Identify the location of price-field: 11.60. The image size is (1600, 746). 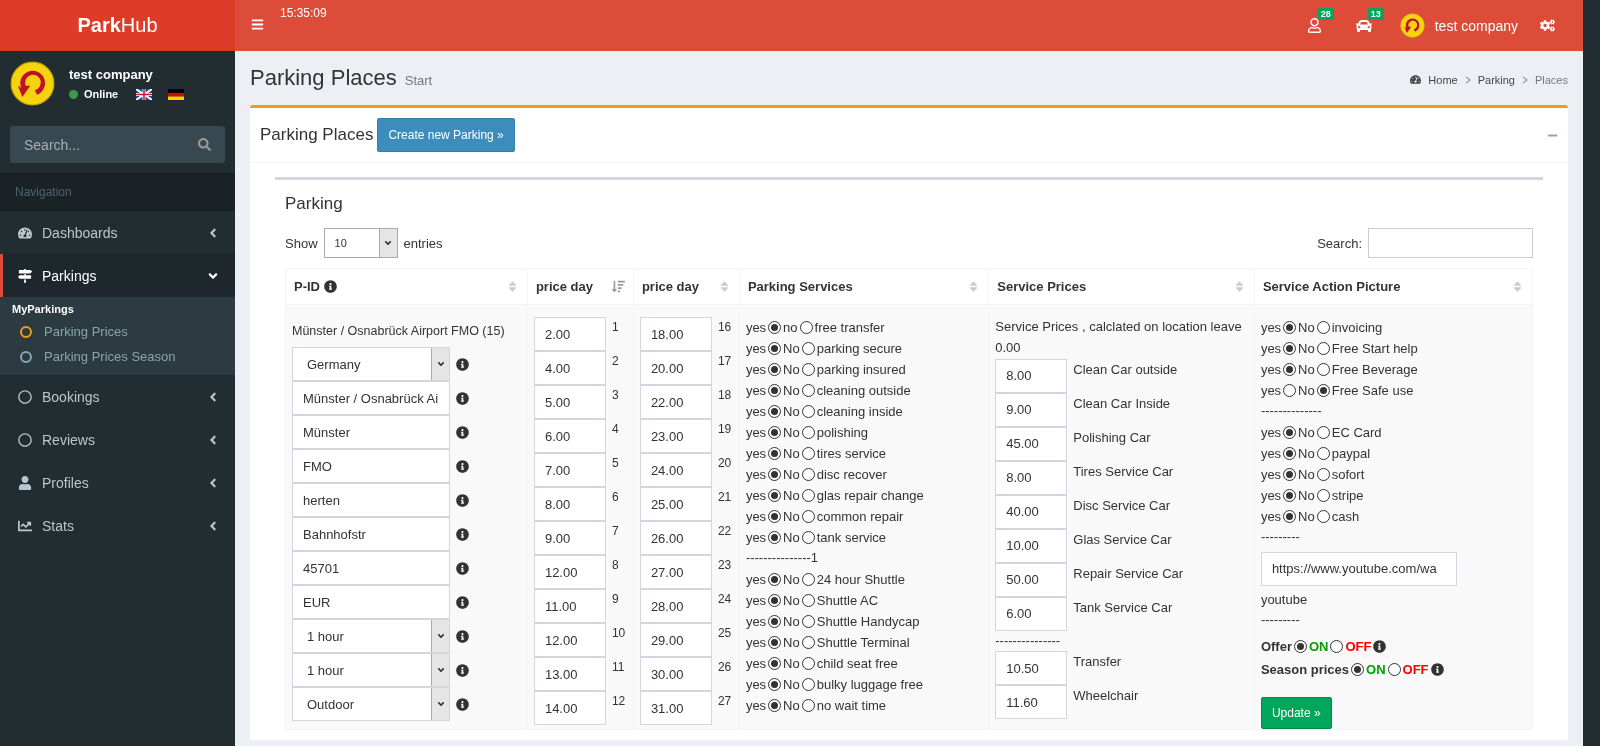
(1031, 702).